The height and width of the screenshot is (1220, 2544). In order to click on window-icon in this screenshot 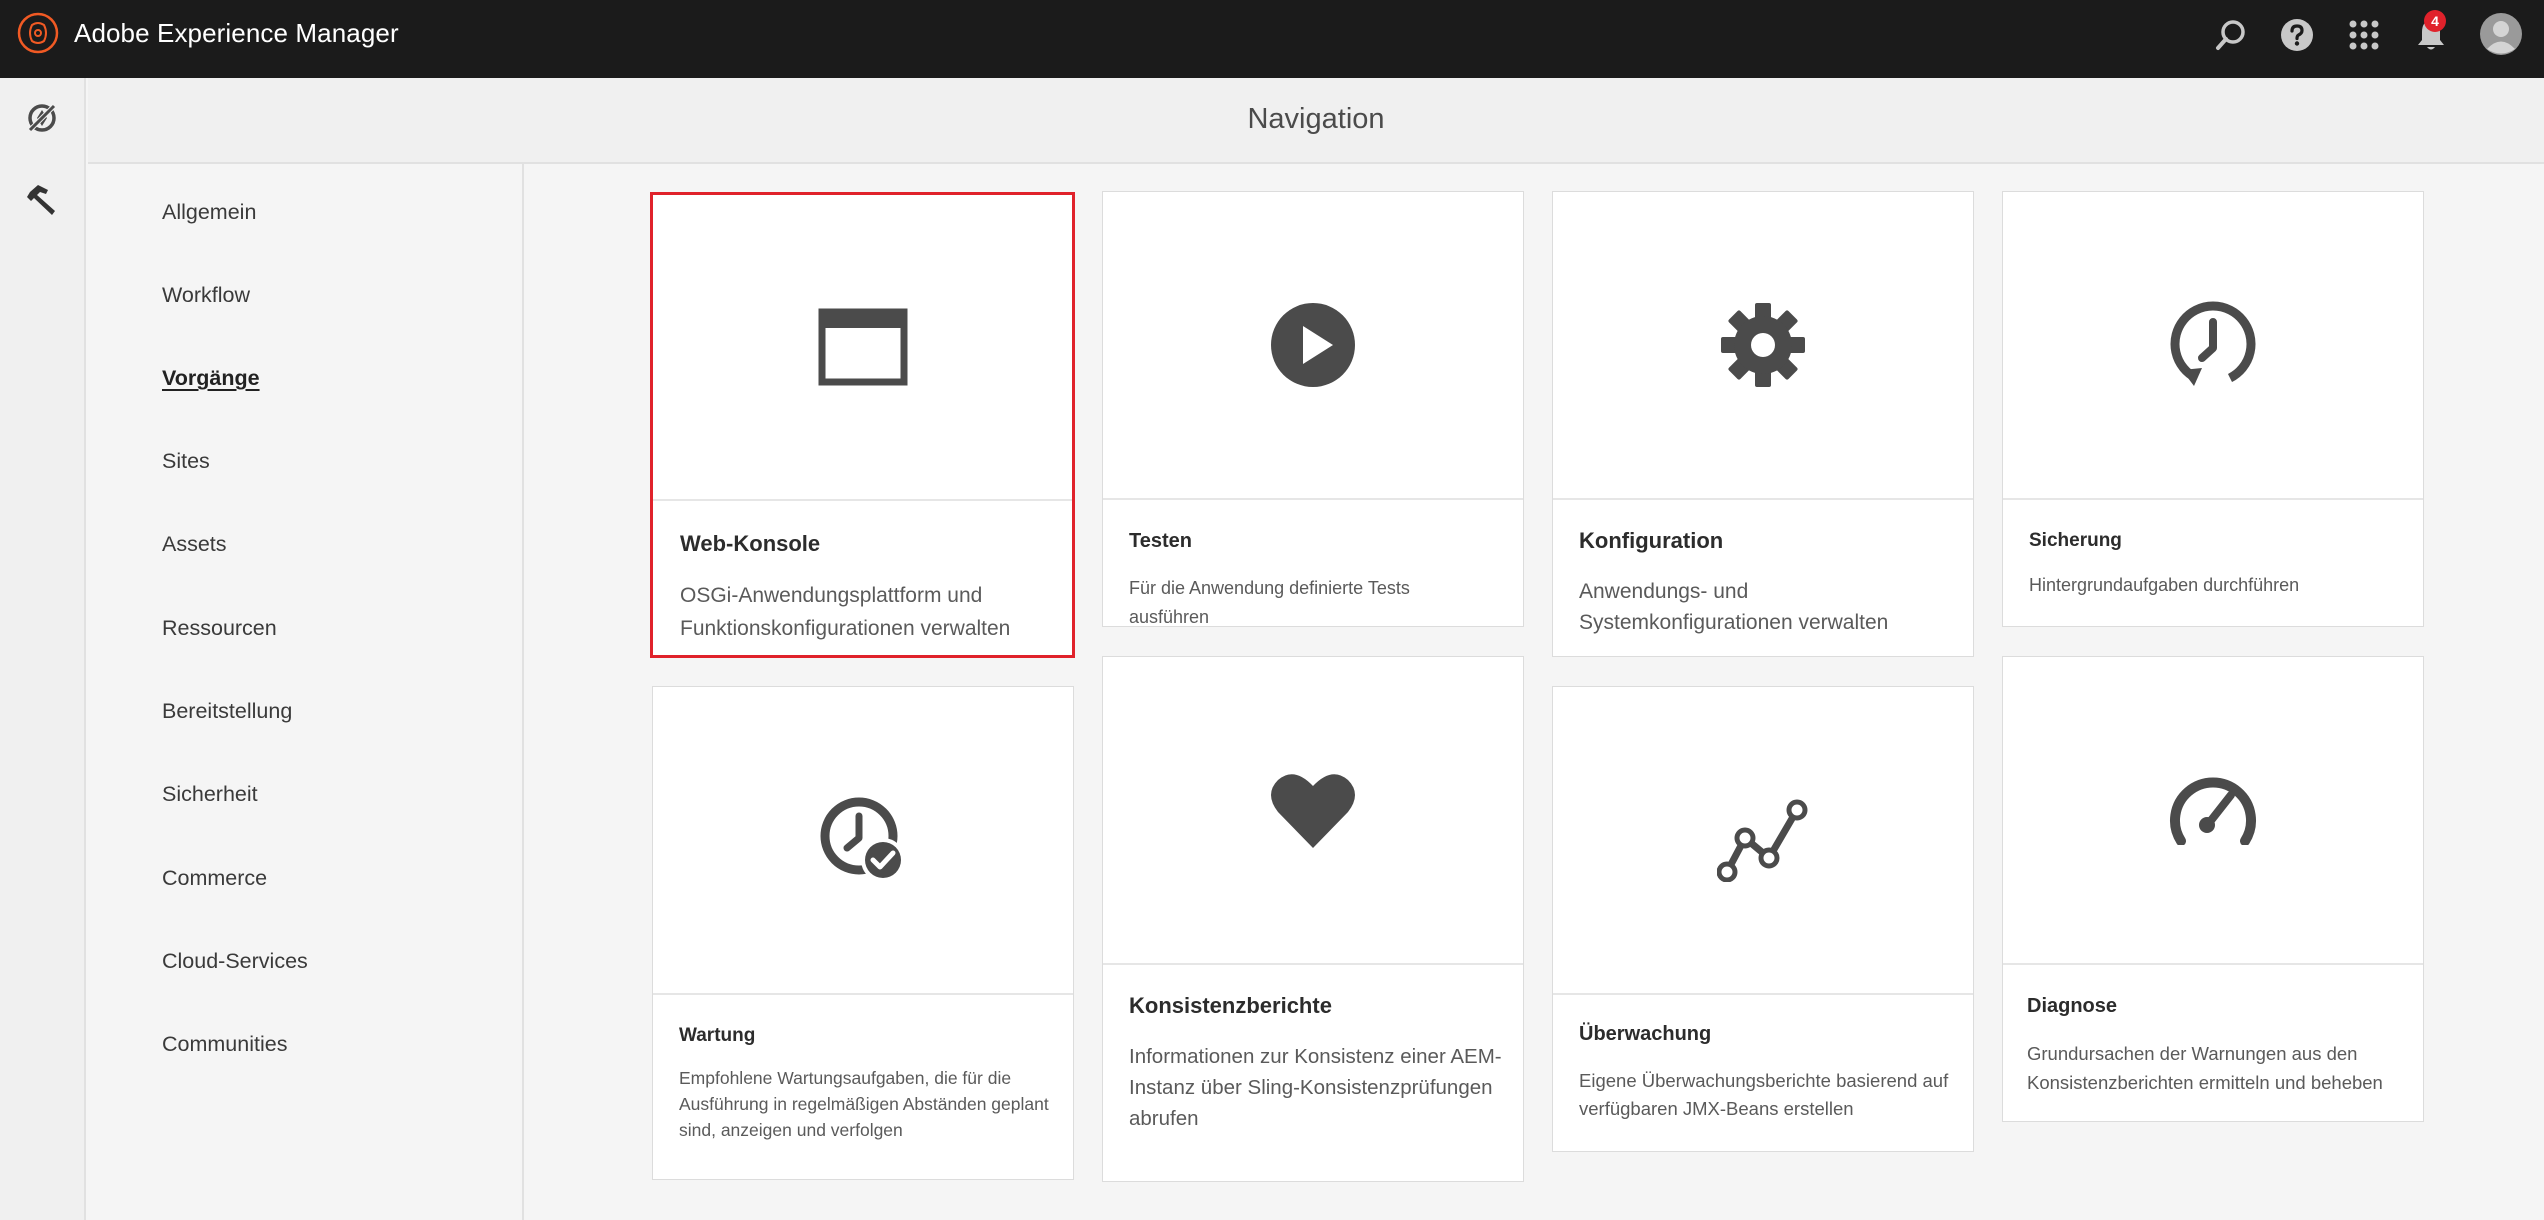, I will do `click(863, 347)`.